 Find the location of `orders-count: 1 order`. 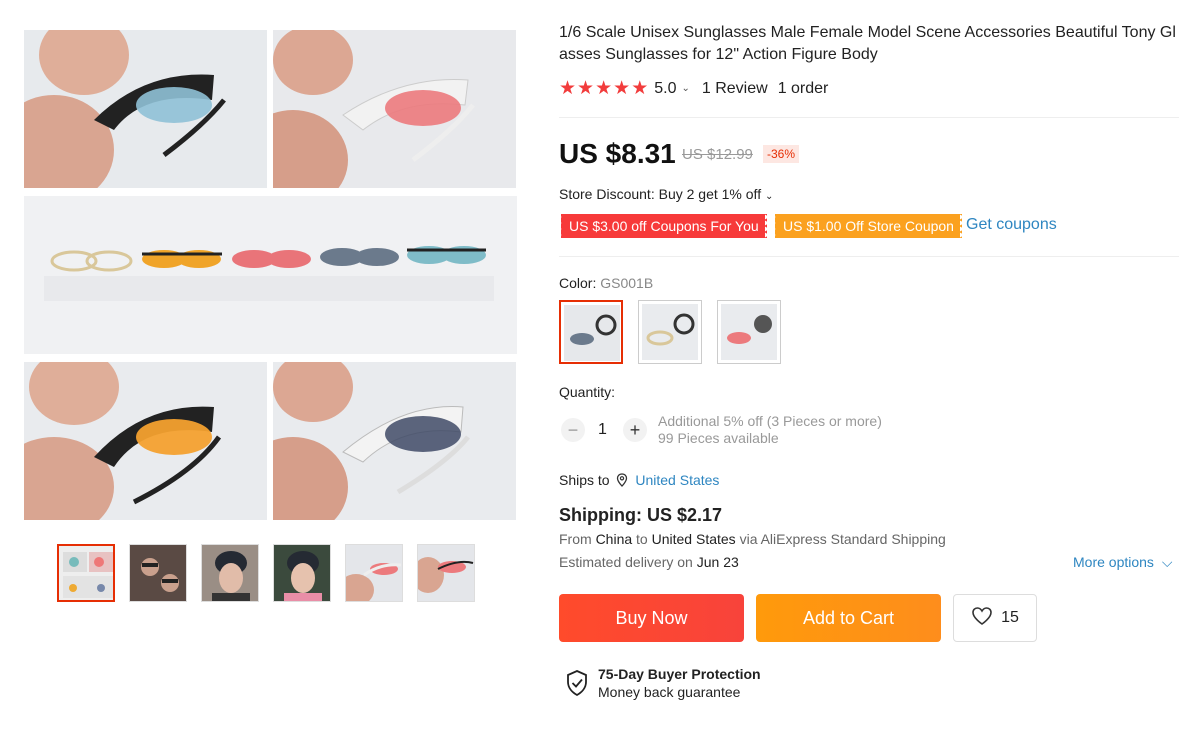

orders-count: 1 order is located at coordinates (803, 88).